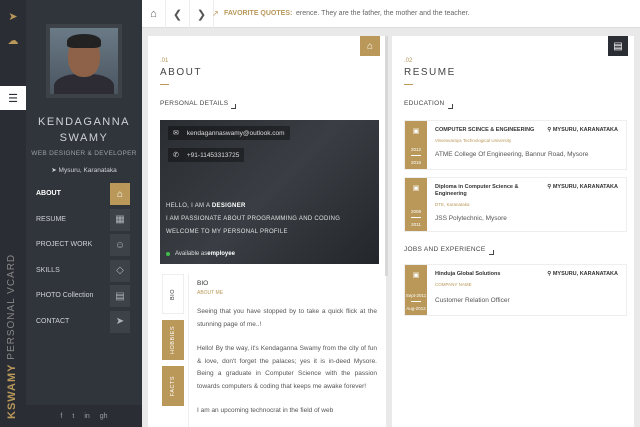 The width and height of the screenshot is (640, 427). Describe the element at coordinates (198, 104) in the screenshot. I see `personal-details-heading: PERSONAL DETAILS` at that location.